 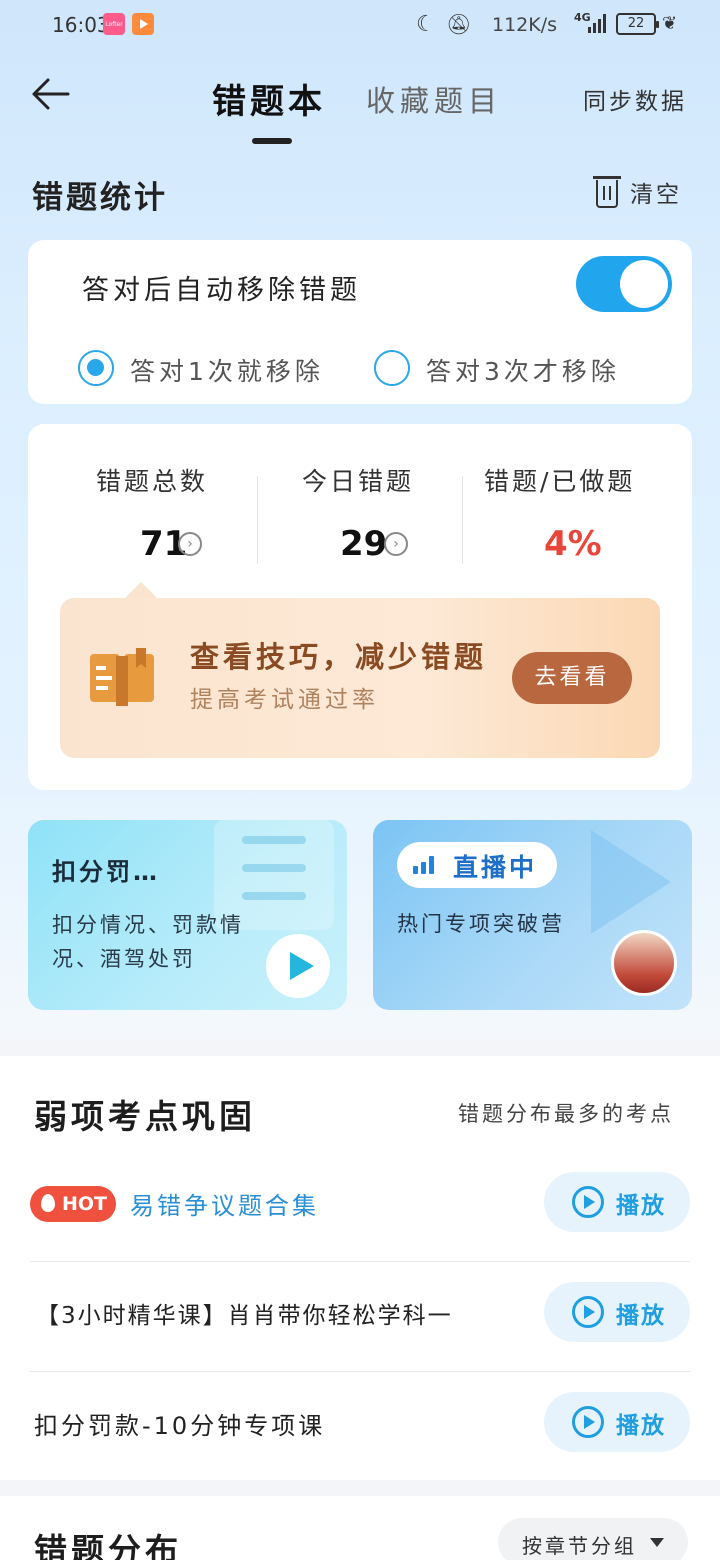 I want to click on total-label: 错题总数, so click(x=152, y=481).